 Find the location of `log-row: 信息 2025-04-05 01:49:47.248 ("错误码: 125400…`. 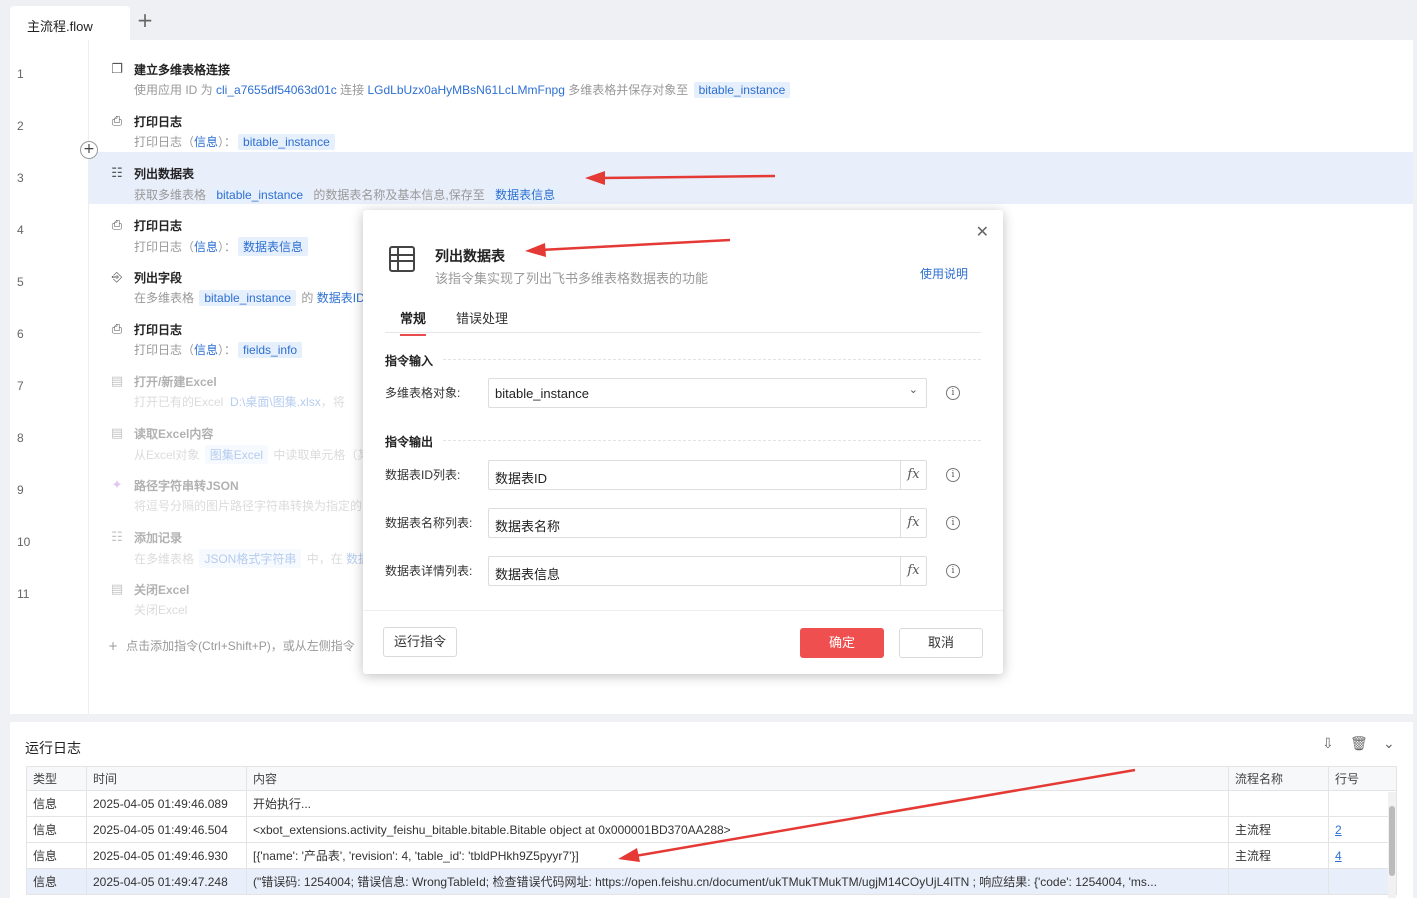

log-row: 信息 2025-04-05 01:49:47.248 ("错误码: 125400… is located at coordinates (711, 881).